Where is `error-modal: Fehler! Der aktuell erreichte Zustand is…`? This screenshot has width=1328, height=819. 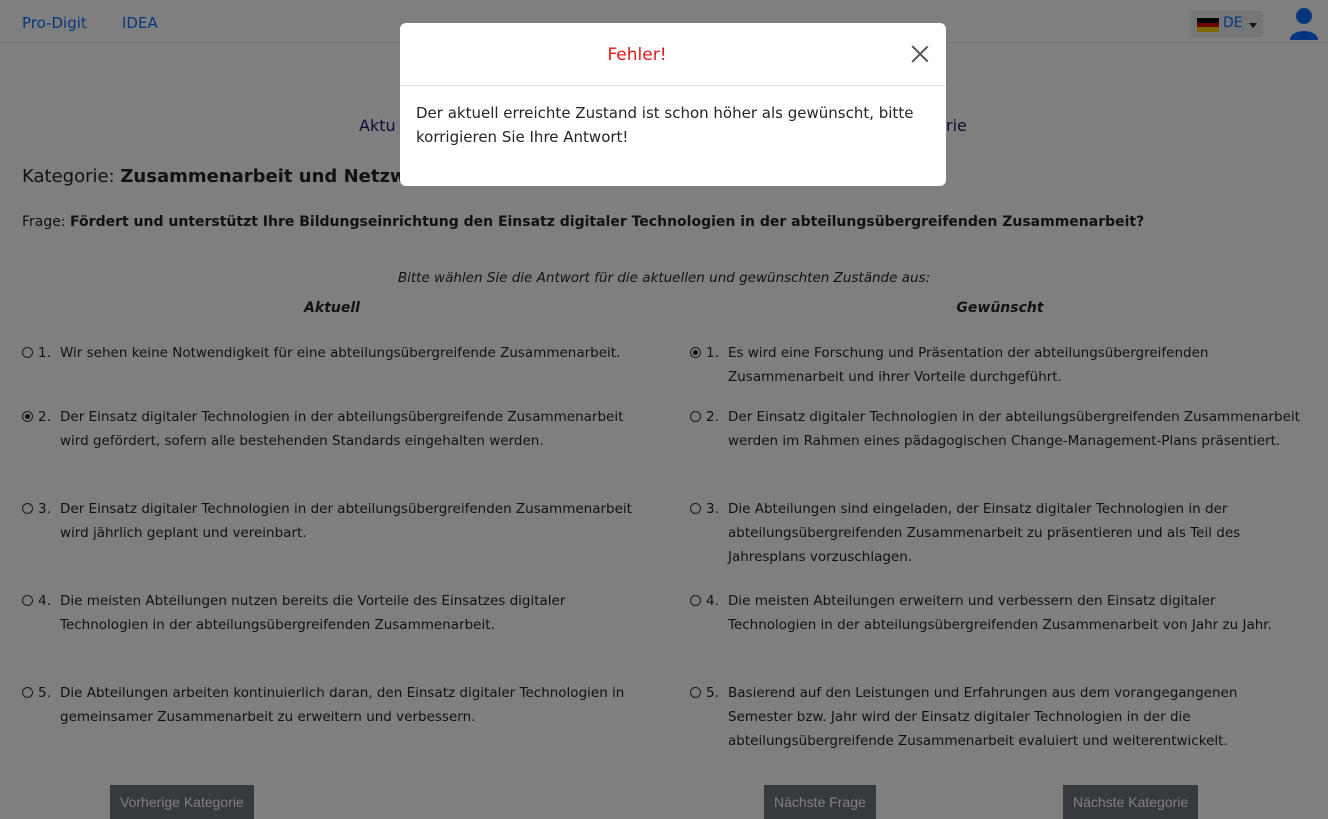 error-modal: Fehler! Der aktuell erreichte Zustand is… is located at coordinates (673, 104).